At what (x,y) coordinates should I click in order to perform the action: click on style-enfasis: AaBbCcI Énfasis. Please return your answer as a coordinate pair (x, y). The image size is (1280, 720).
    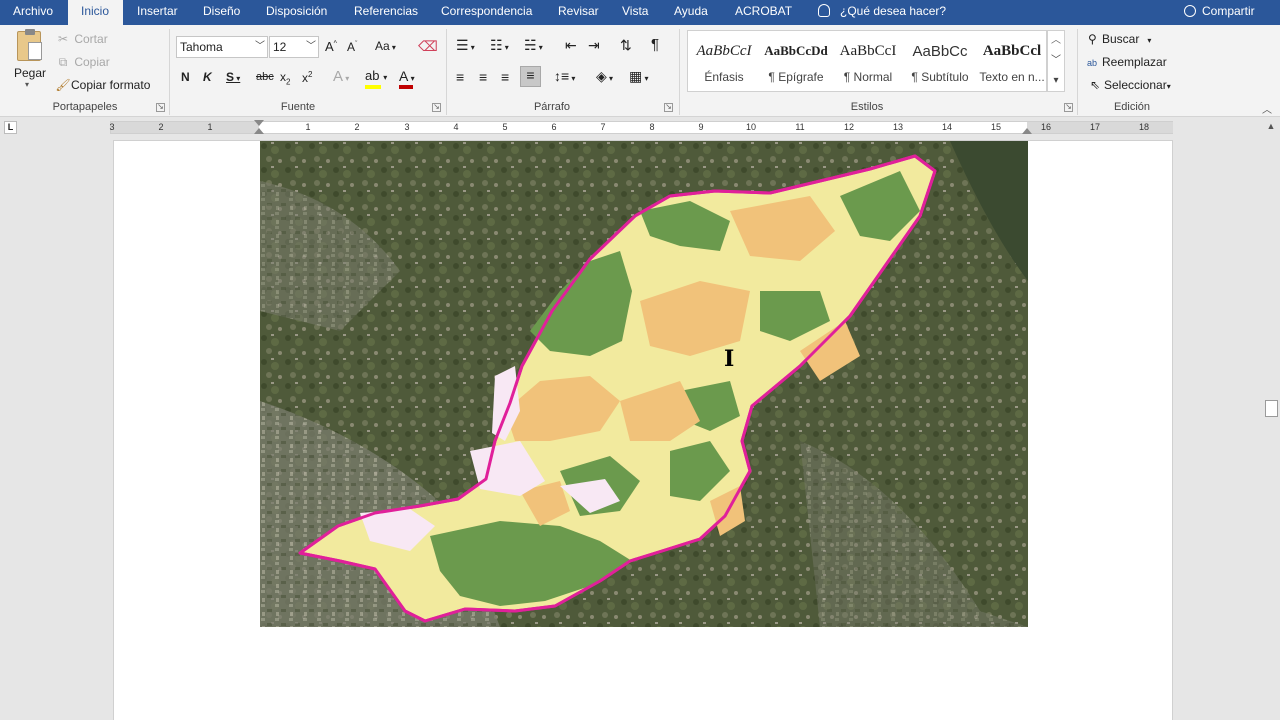
    Looking at the image, I should click on (724, 61).